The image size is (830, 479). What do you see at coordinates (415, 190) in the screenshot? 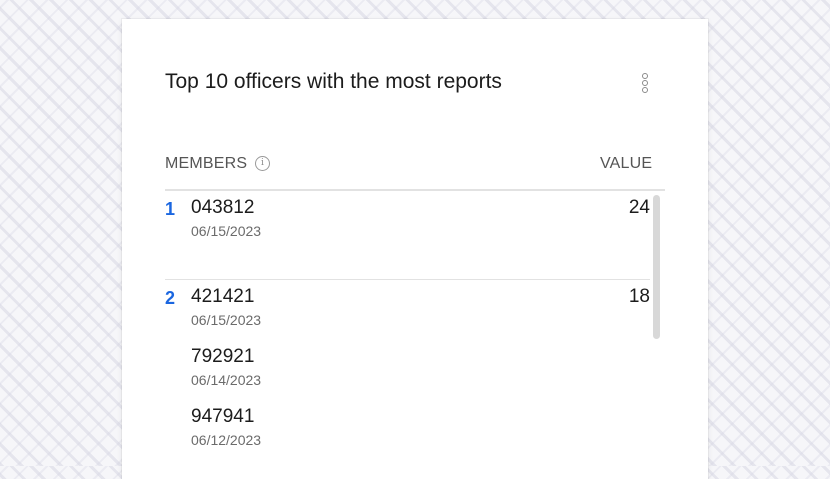
I see `header-divider` at bounding box center [415, 190].